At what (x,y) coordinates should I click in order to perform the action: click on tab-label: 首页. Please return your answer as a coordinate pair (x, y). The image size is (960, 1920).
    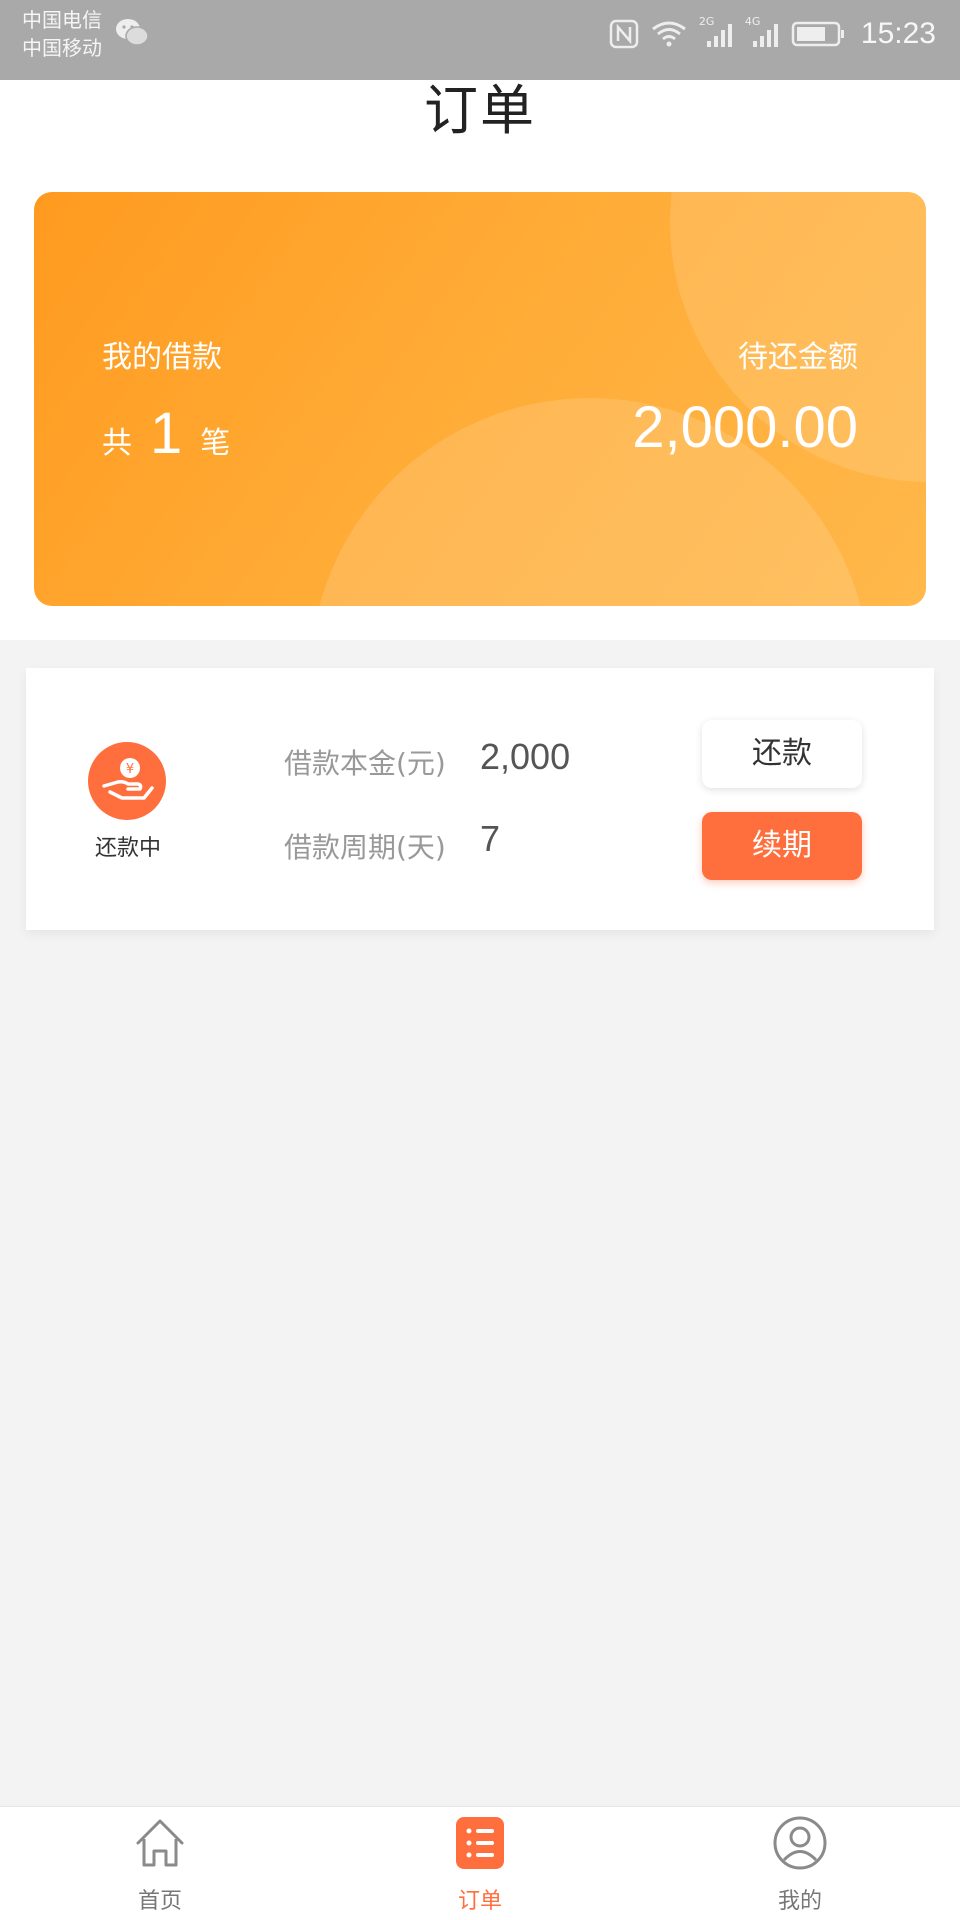
    Looking at the image, I should click on (159, 1901).